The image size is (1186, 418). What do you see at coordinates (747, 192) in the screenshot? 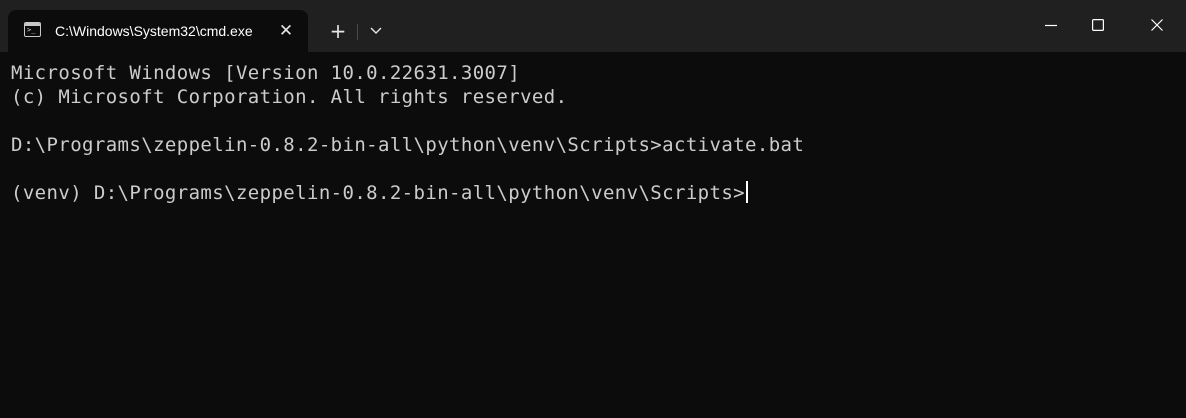
I see `text-cursor` at bounding box center [747, 192].